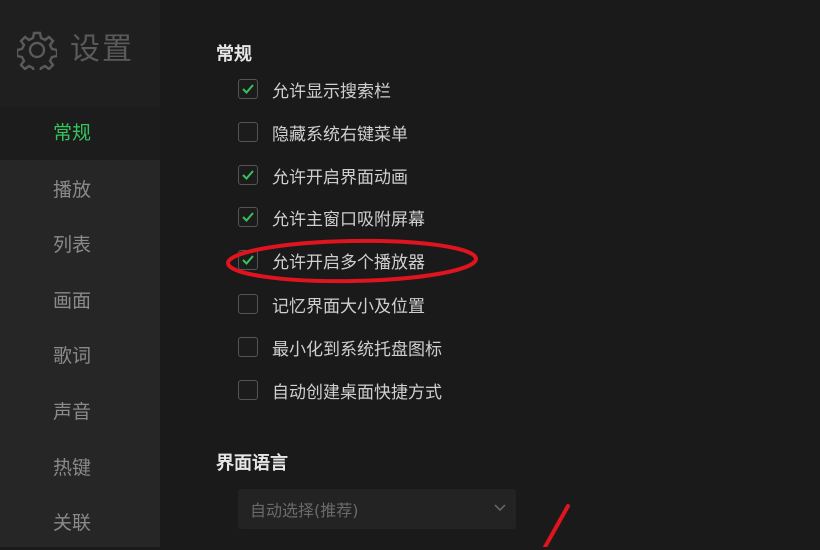  I want to click on sidebar-item-lyrics: 歌词, so click(80, 356).